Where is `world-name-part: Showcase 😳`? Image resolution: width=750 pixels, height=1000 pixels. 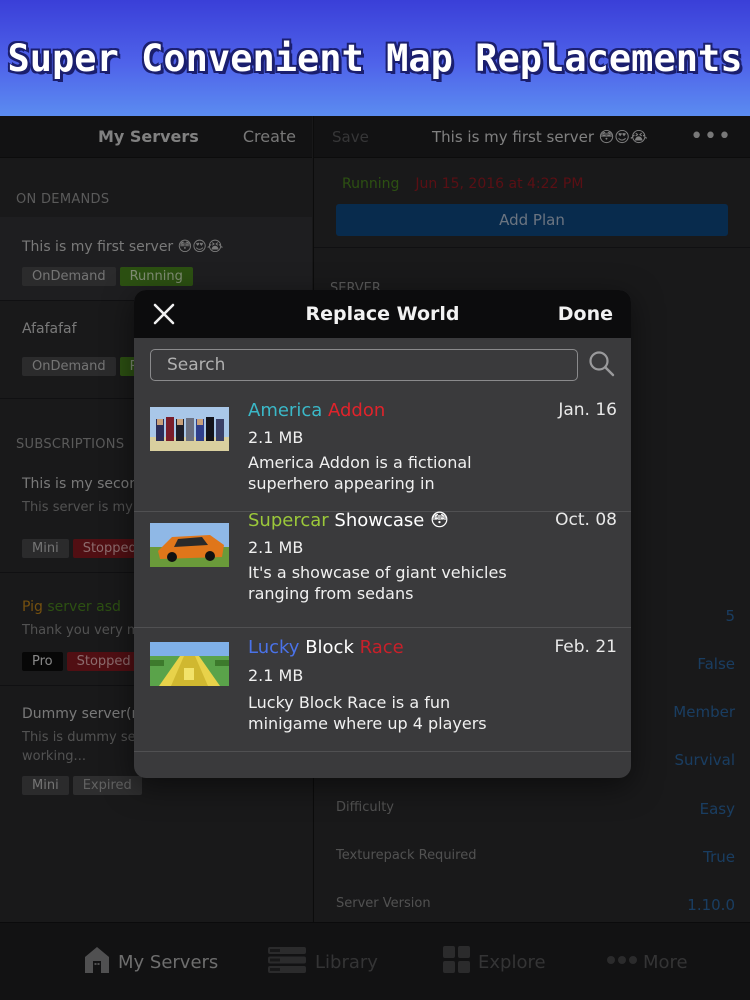
world-name-part: Showcase 😳 is located at coordinates (391, 520).